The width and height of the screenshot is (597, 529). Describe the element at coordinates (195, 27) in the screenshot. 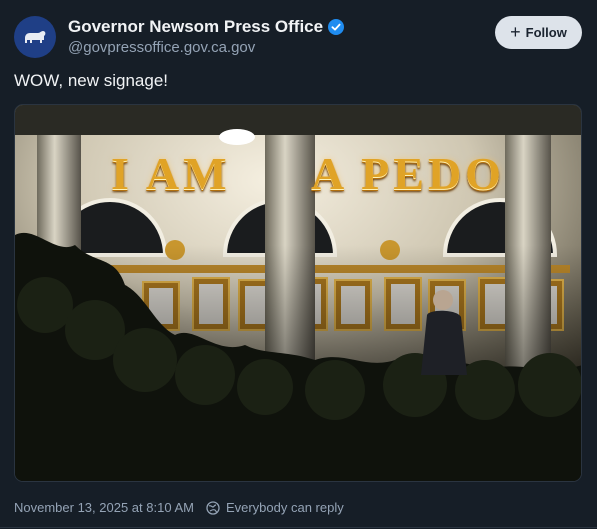

I see `author-name: Governor Newsom Press Office` at that location.